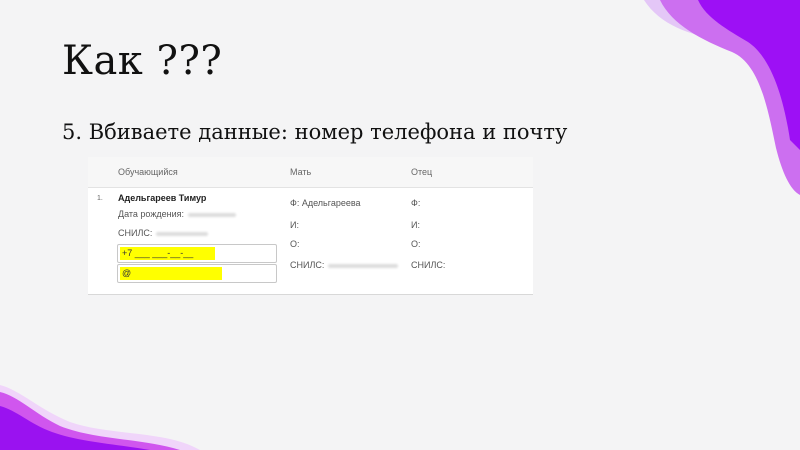  What do you see at coordinates (301, 172) in the screenshot?
I see `header-mother: Мать` at bounding box center [301, 172].